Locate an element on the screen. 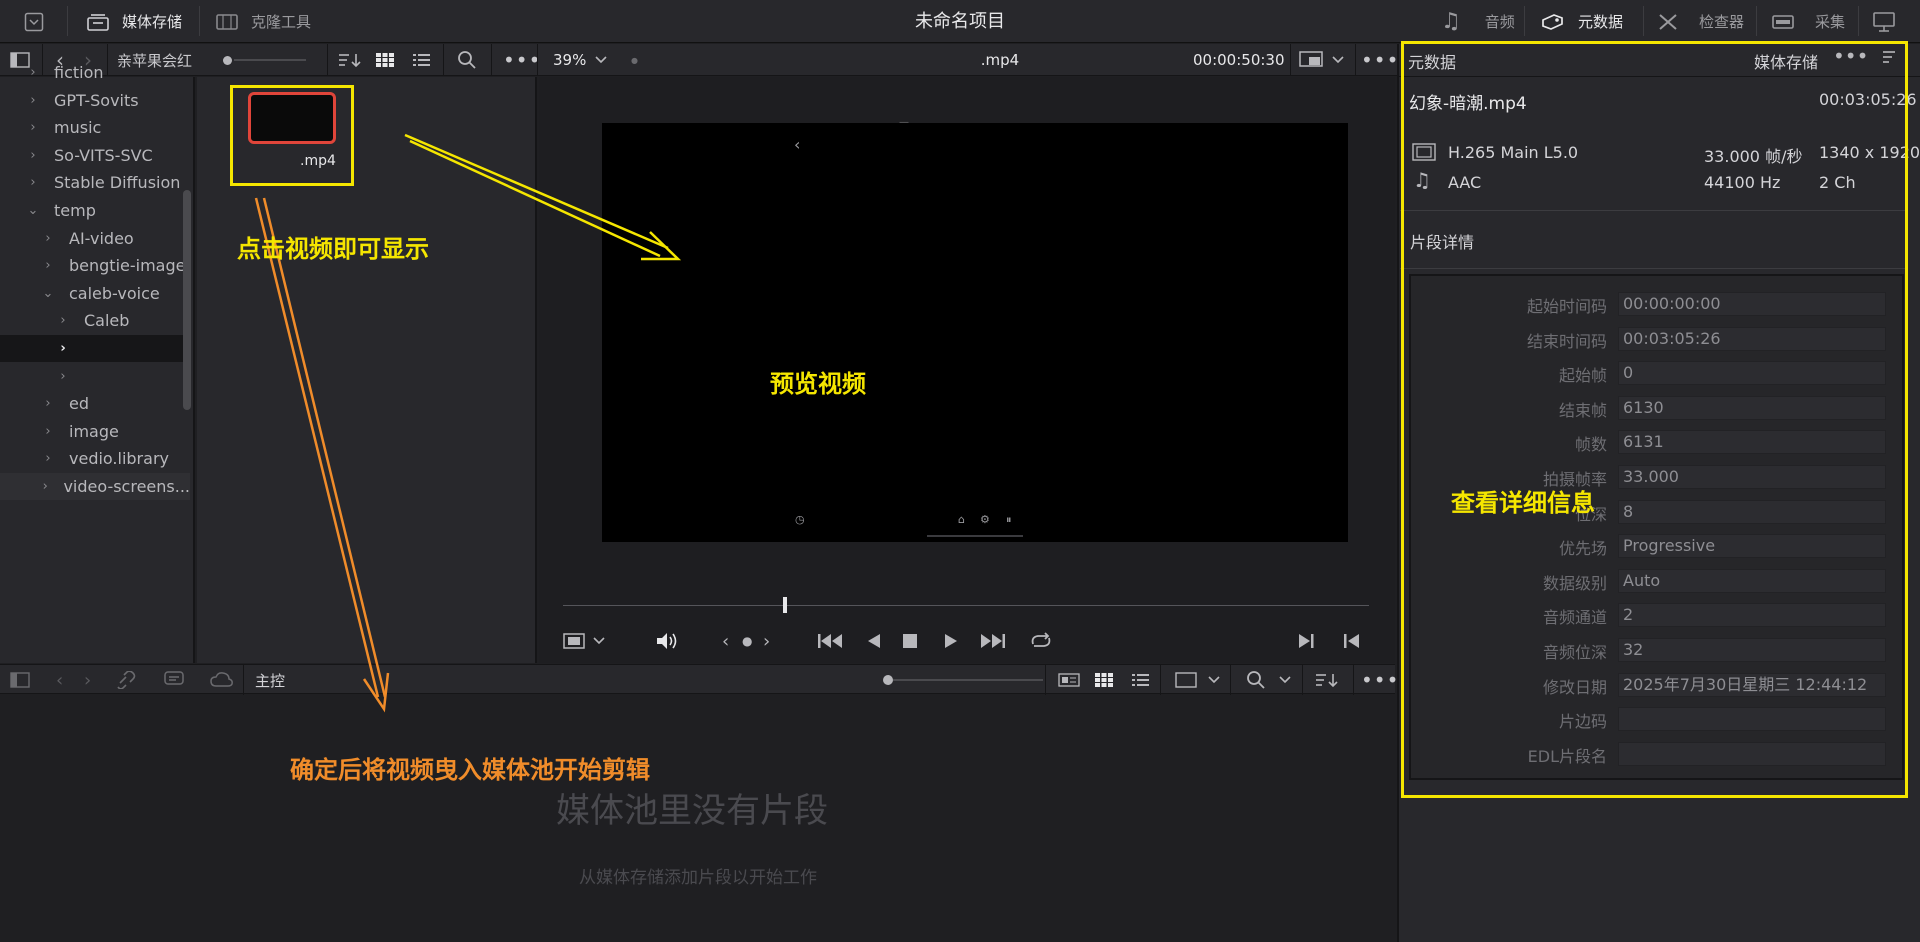 The height and width of the screenshot is (942, 1920). annotation-arrows is located at coordinates (468, 423).